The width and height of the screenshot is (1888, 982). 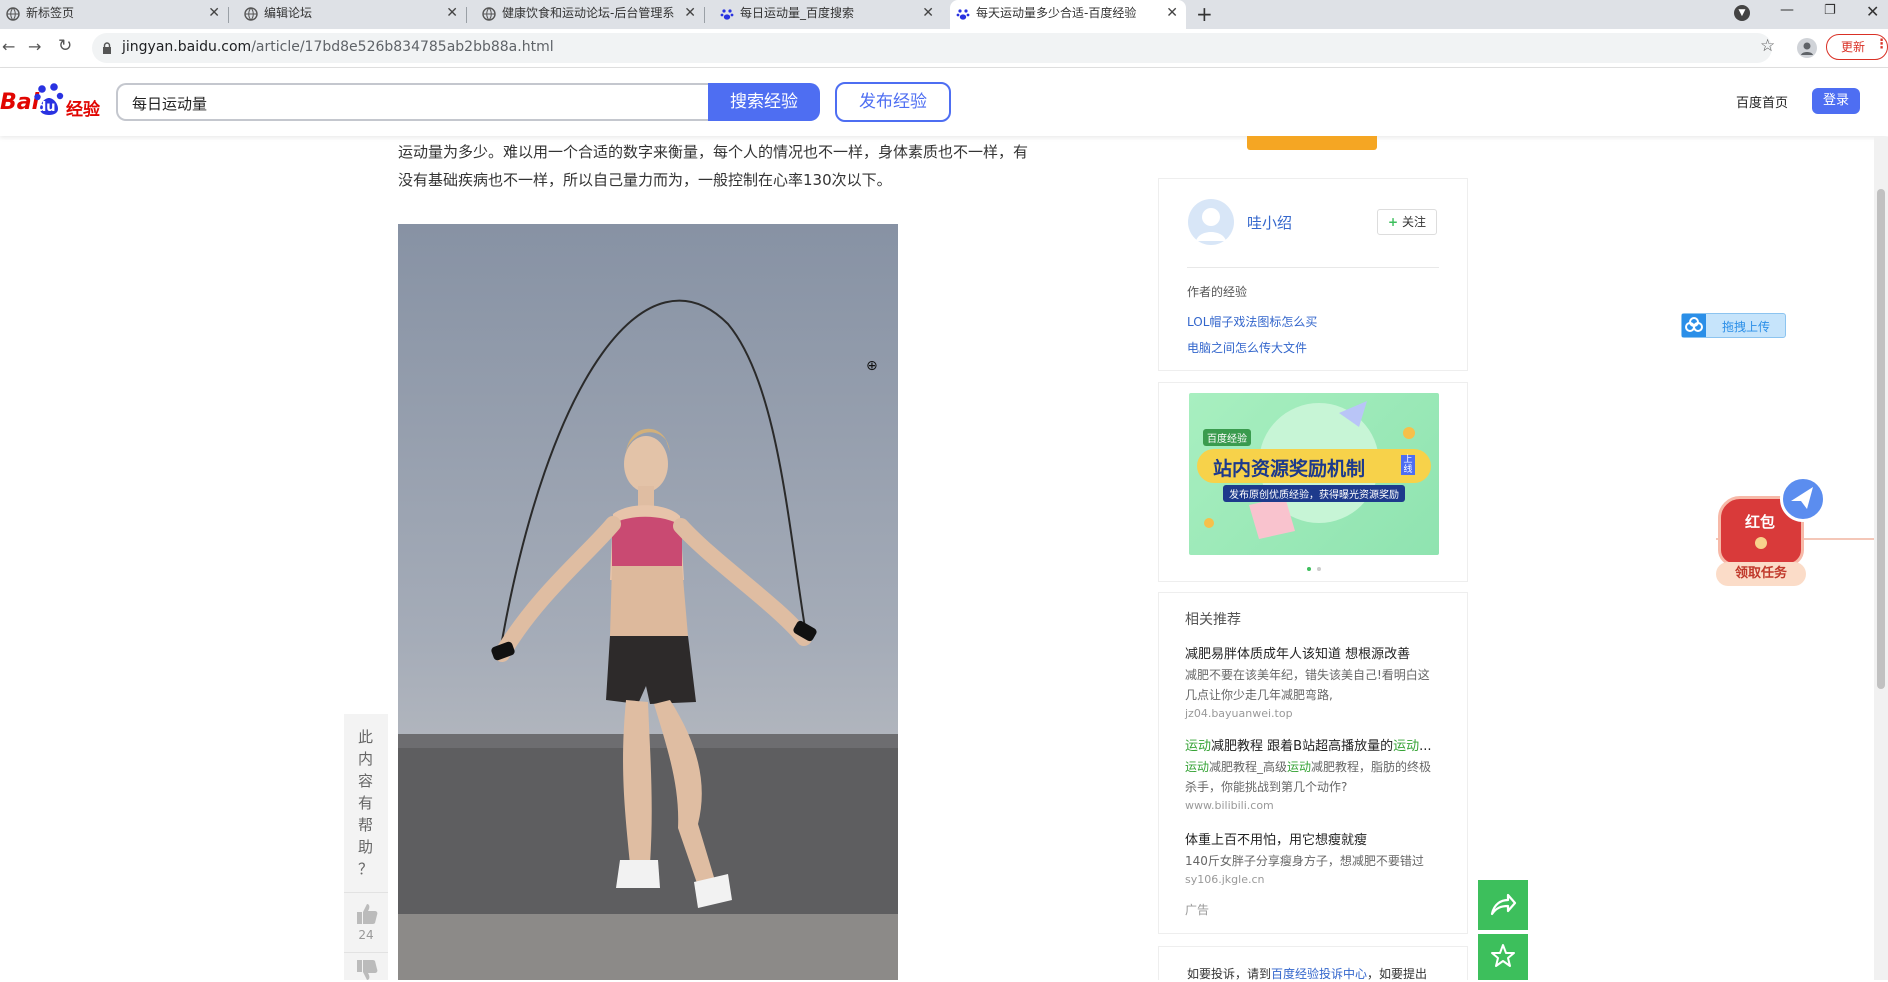 What do you see at coordinates (46, 107) in the screenshot?
I see `logo-du: du` at bounding box center [46, 107].